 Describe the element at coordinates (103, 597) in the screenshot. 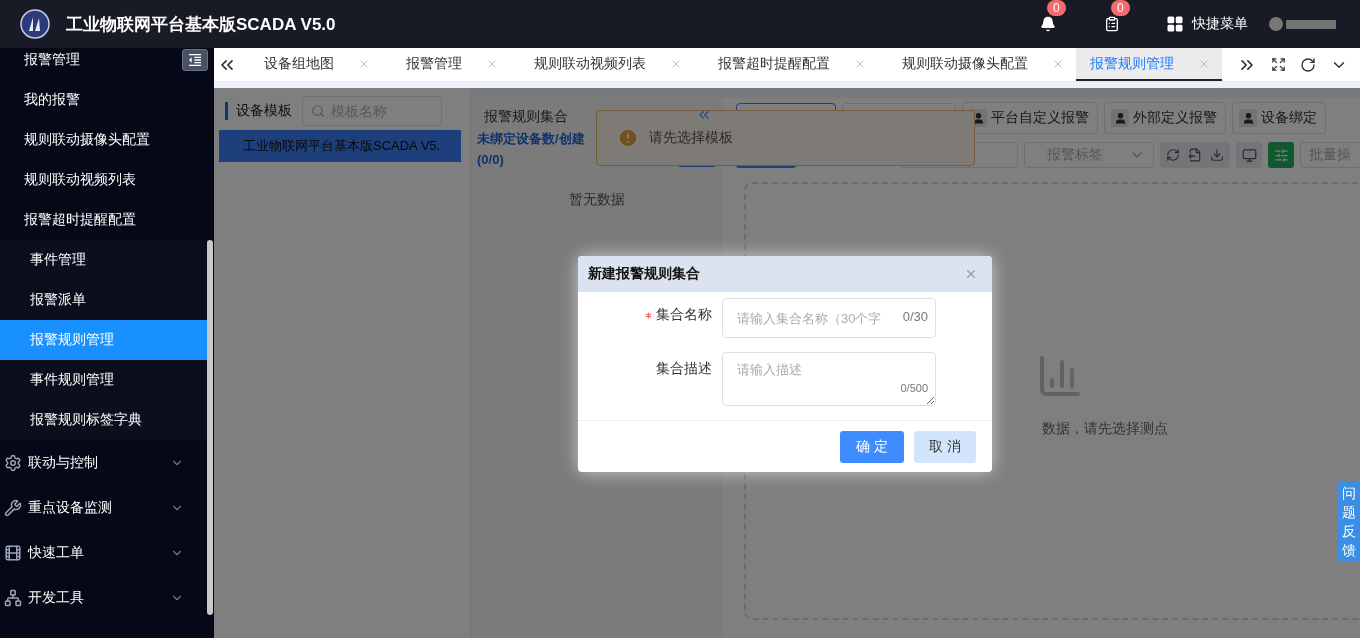

I see `menu-group: 开发工具` at that location.